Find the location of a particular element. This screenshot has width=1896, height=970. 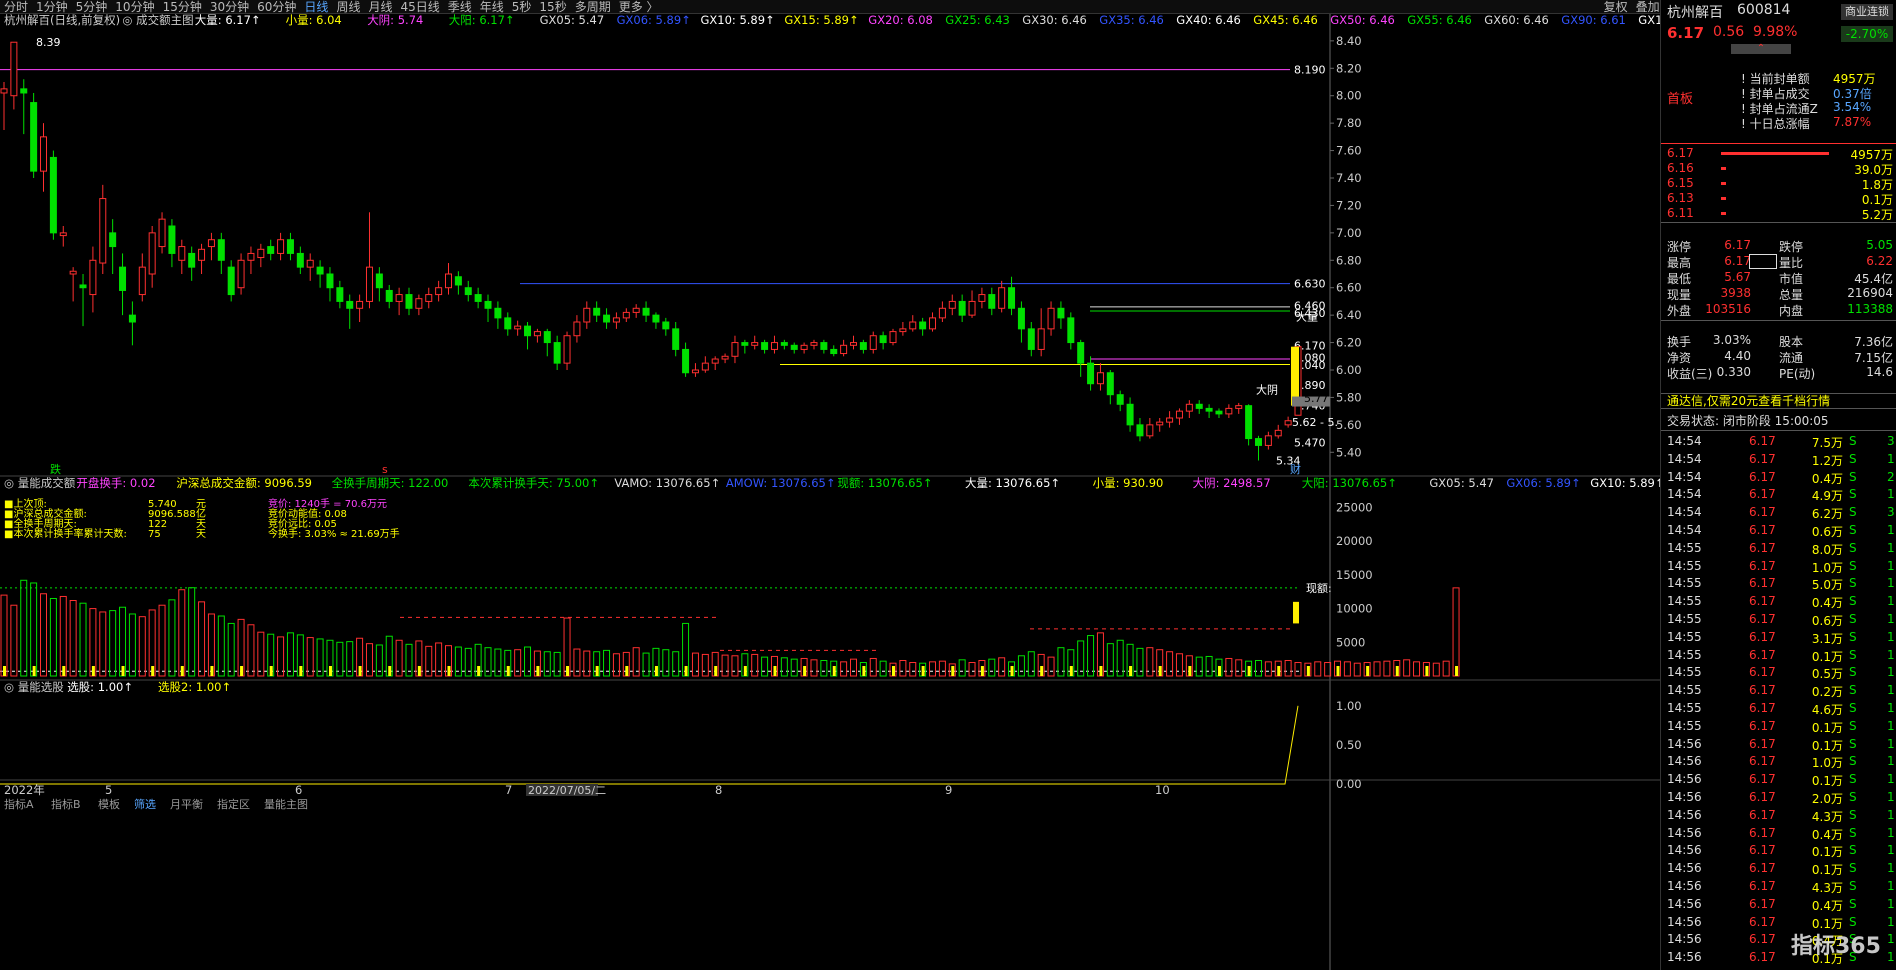

bottom-tab: 筛选 is located at coordinates (145, 804).